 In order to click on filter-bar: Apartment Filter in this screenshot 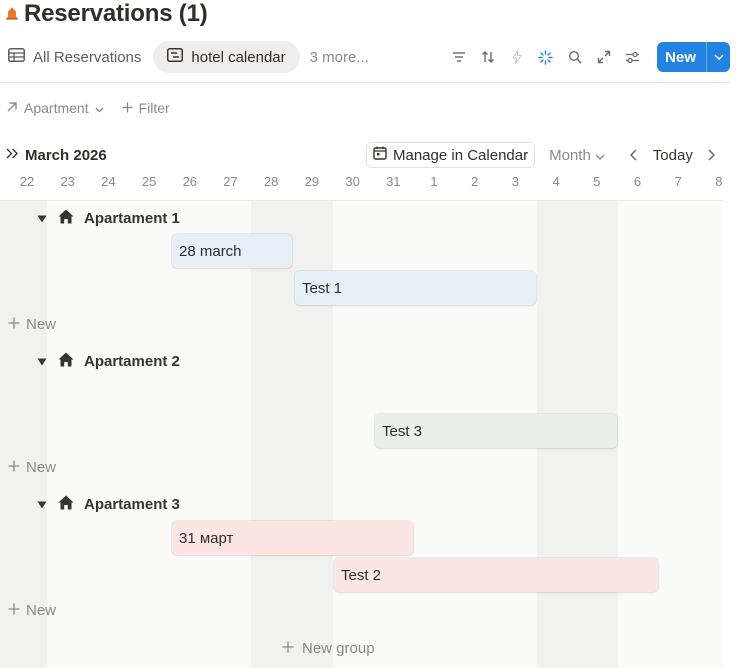, I will do `click(88, 108)`.